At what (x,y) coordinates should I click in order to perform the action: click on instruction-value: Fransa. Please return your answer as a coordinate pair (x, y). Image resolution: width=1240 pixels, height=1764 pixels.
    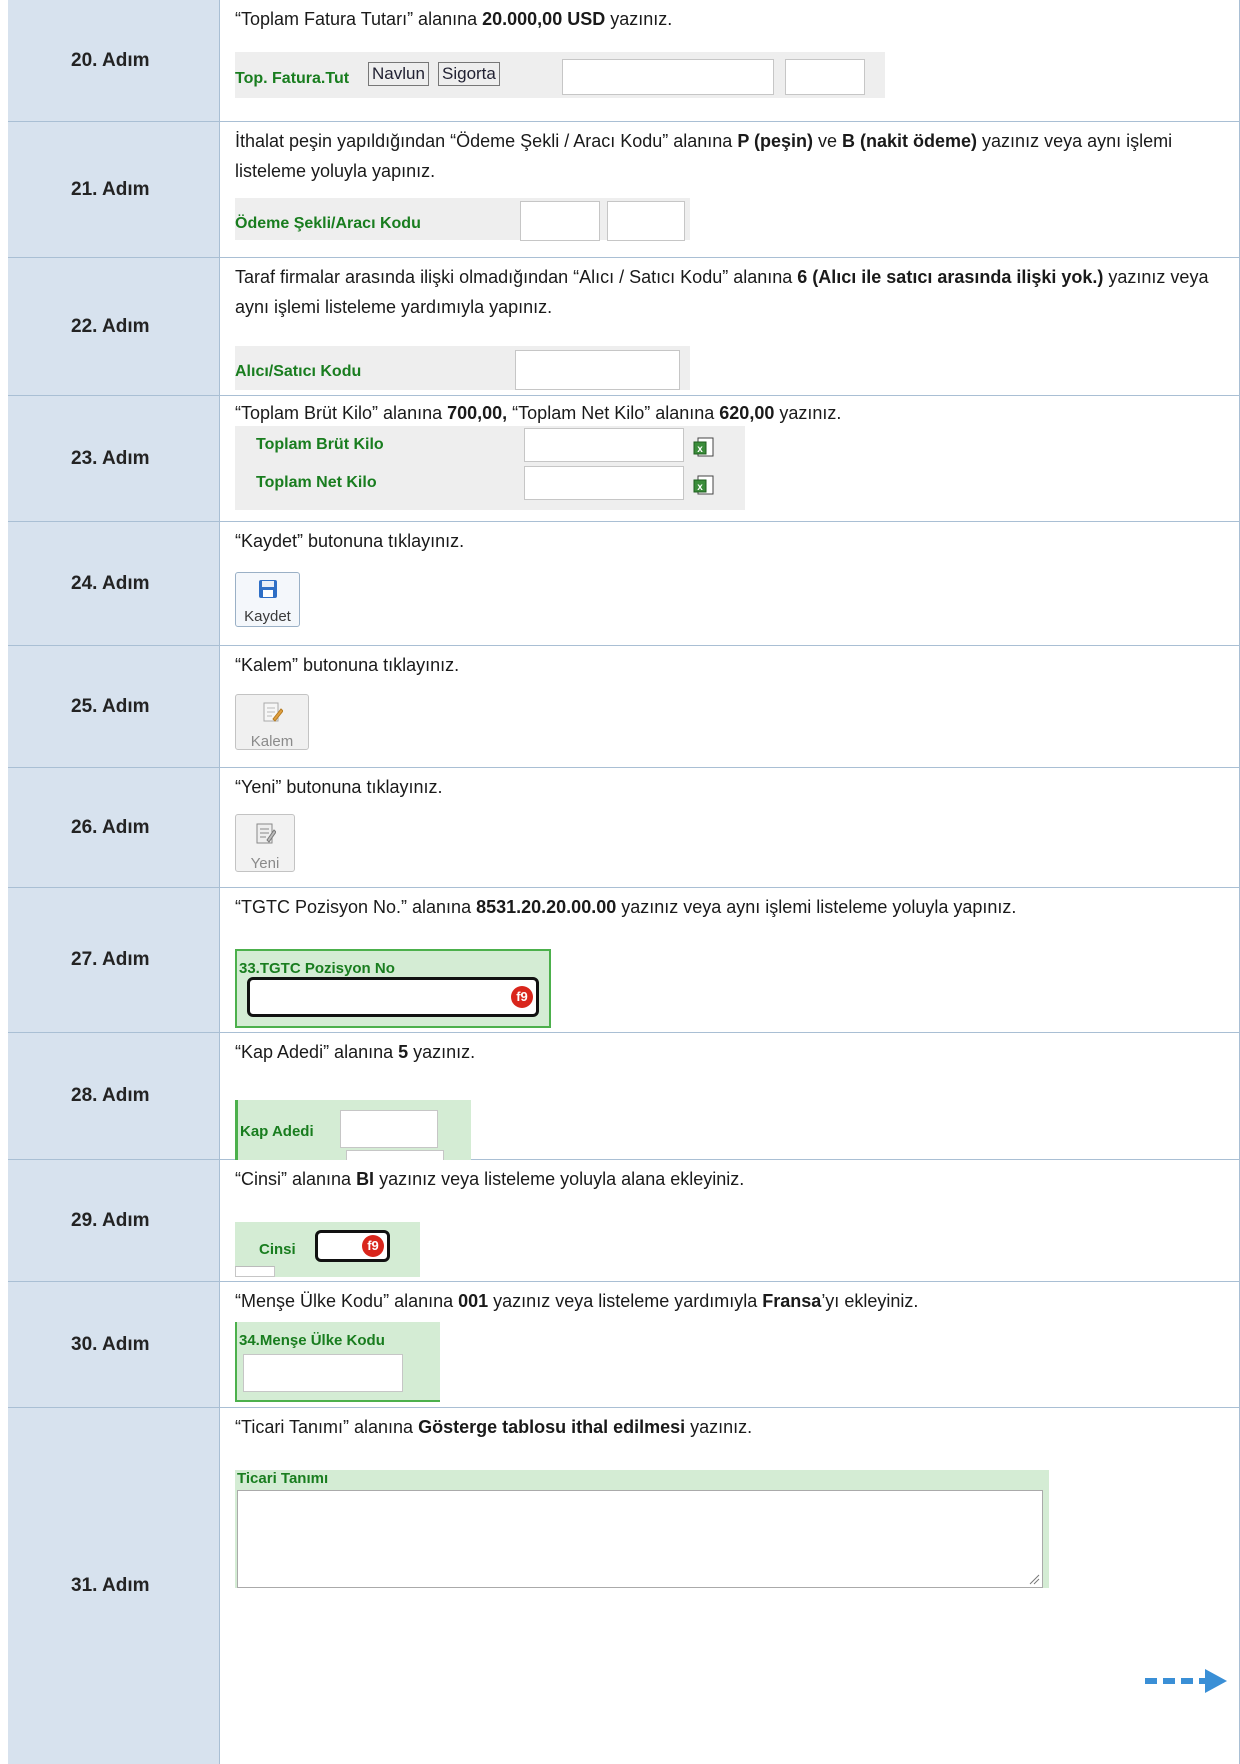
    Looking at the image, I should click on (792, 1301).